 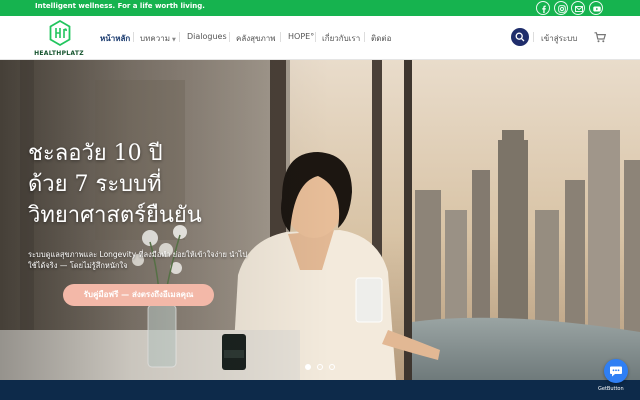 What do you see at coordinates (95, 184) in the screenshot?
I see `hero-title-line: ด้วย 7 ระบบที่` at bounding box center [95, 184].